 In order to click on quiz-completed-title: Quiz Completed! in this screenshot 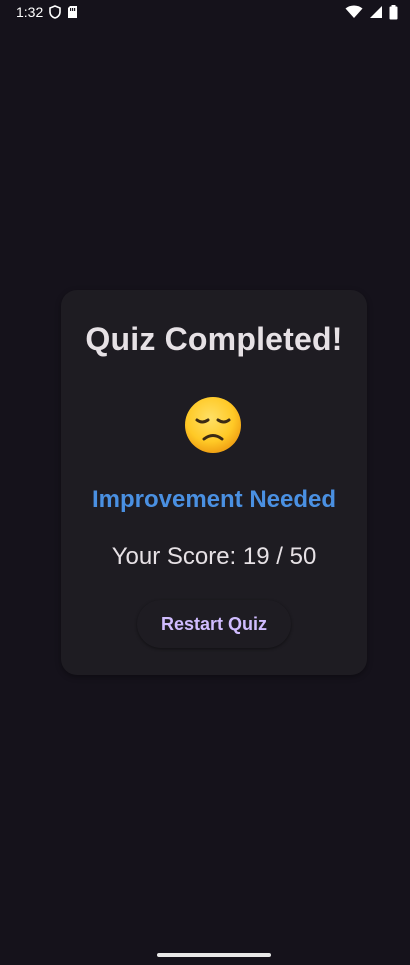, I will do `click(214, 339)`.